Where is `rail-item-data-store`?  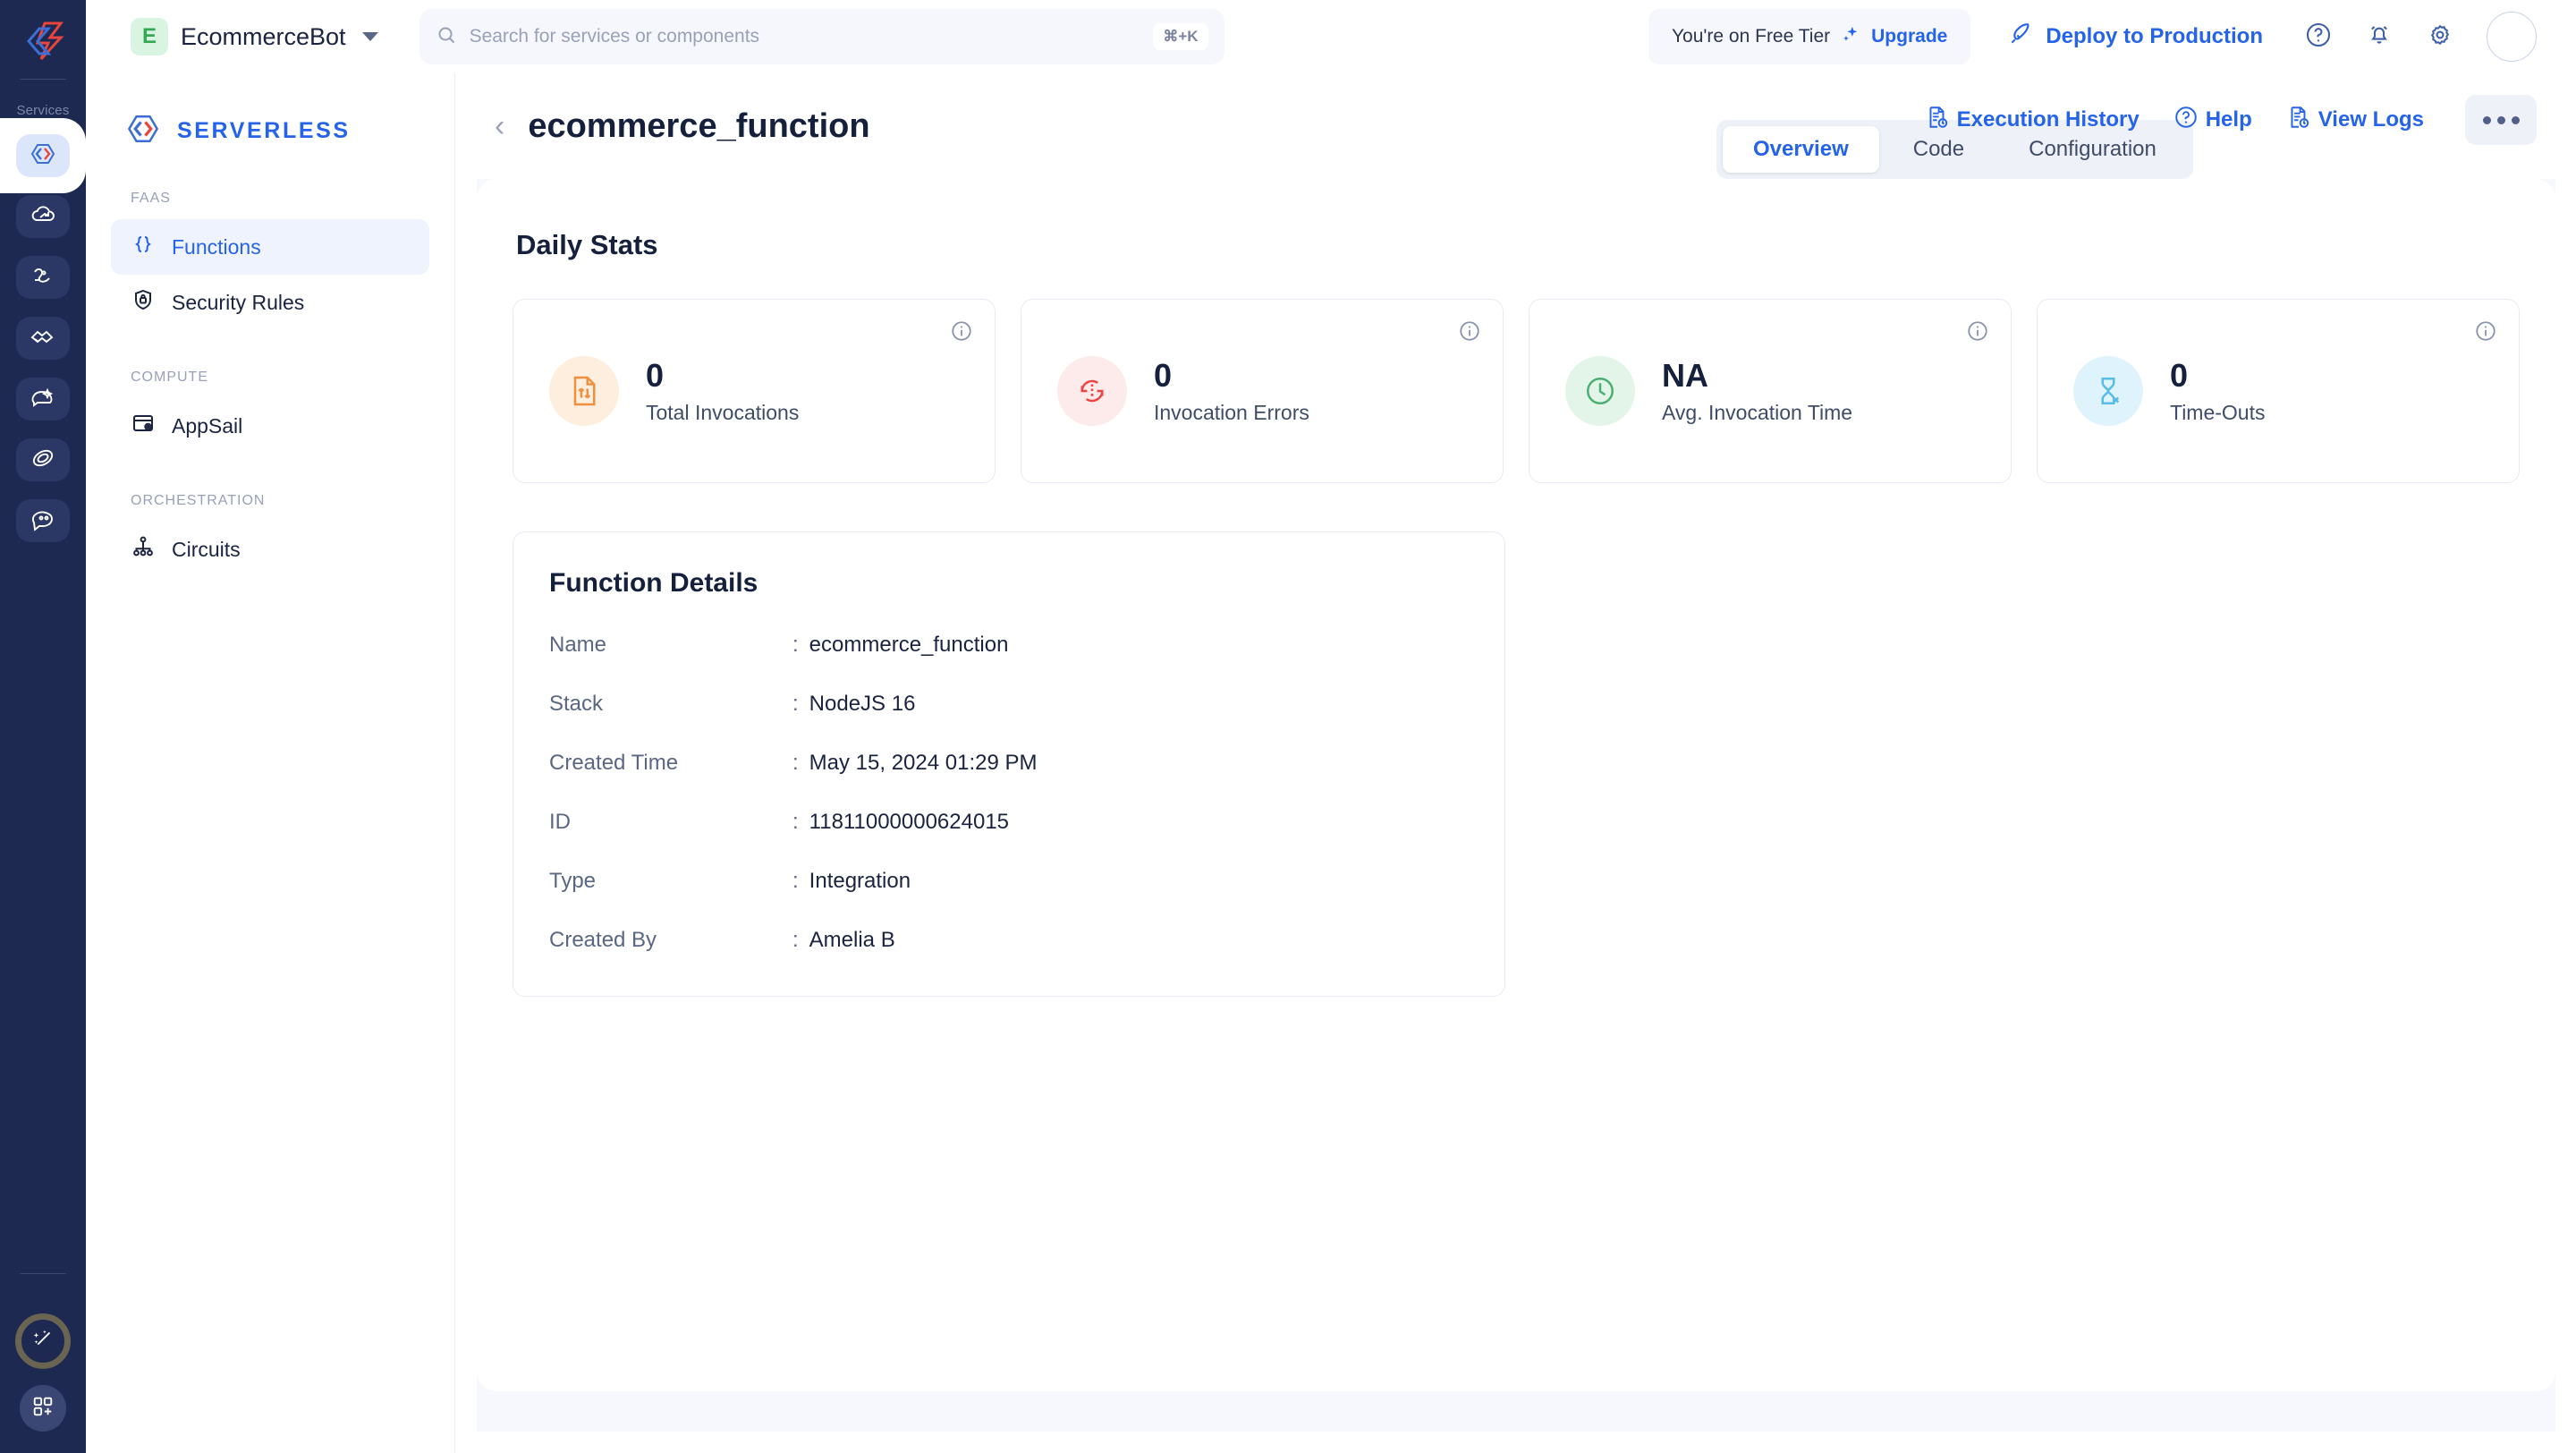
rail-item-data-store is located at coordinates (43, 277).